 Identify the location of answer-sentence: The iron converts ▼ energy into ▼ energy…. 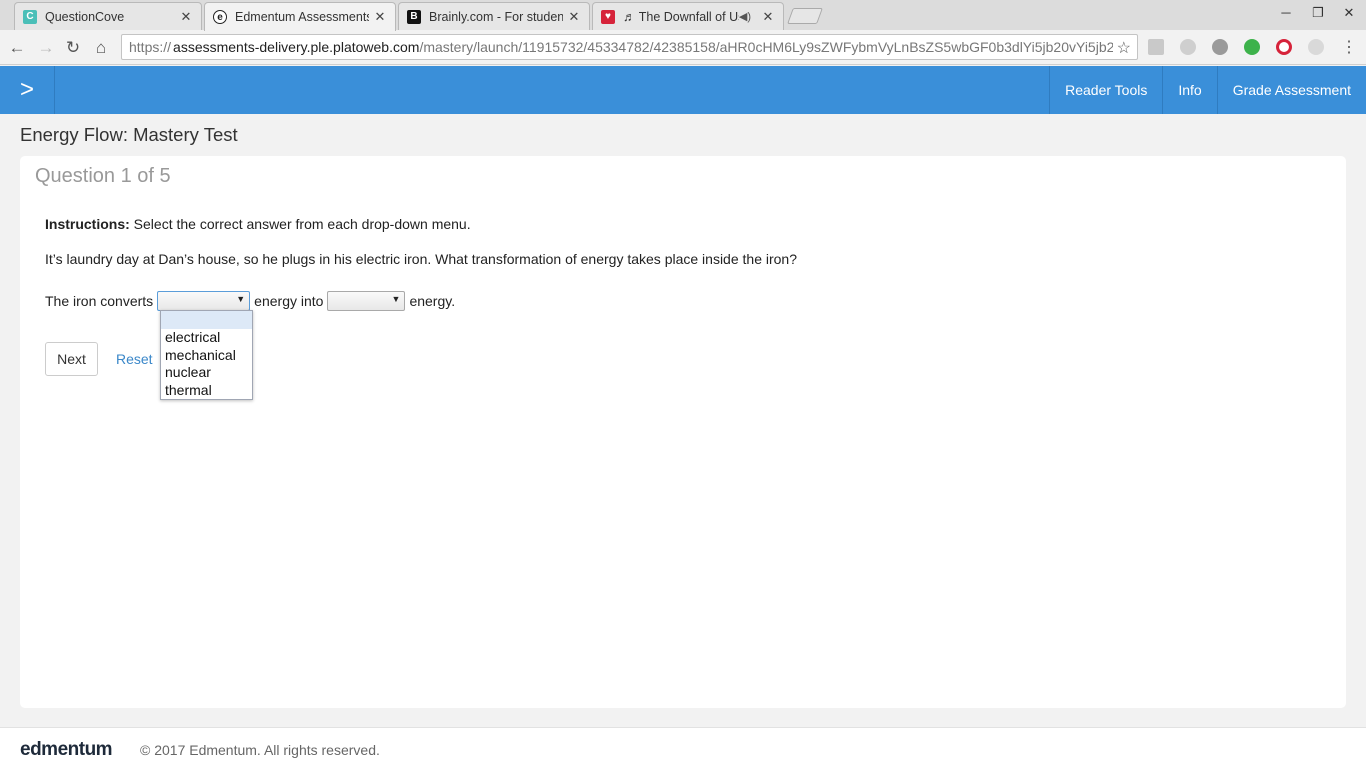
(250, 301).